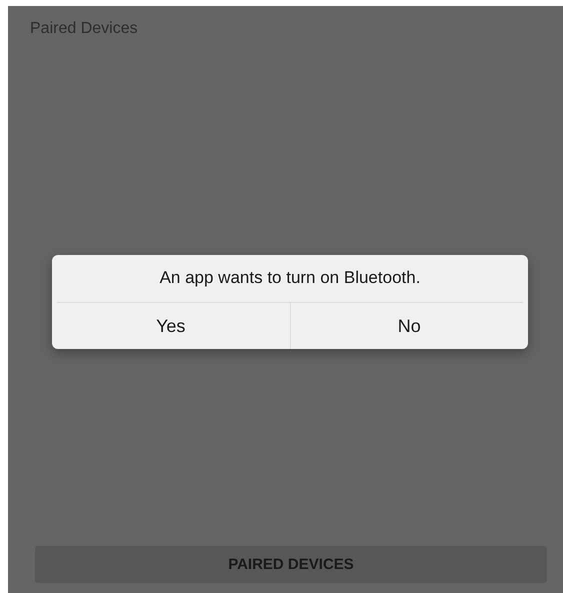 This screenshot has width=563, height=593. I want to click on dialog-button: Yes, so click(171, 326).